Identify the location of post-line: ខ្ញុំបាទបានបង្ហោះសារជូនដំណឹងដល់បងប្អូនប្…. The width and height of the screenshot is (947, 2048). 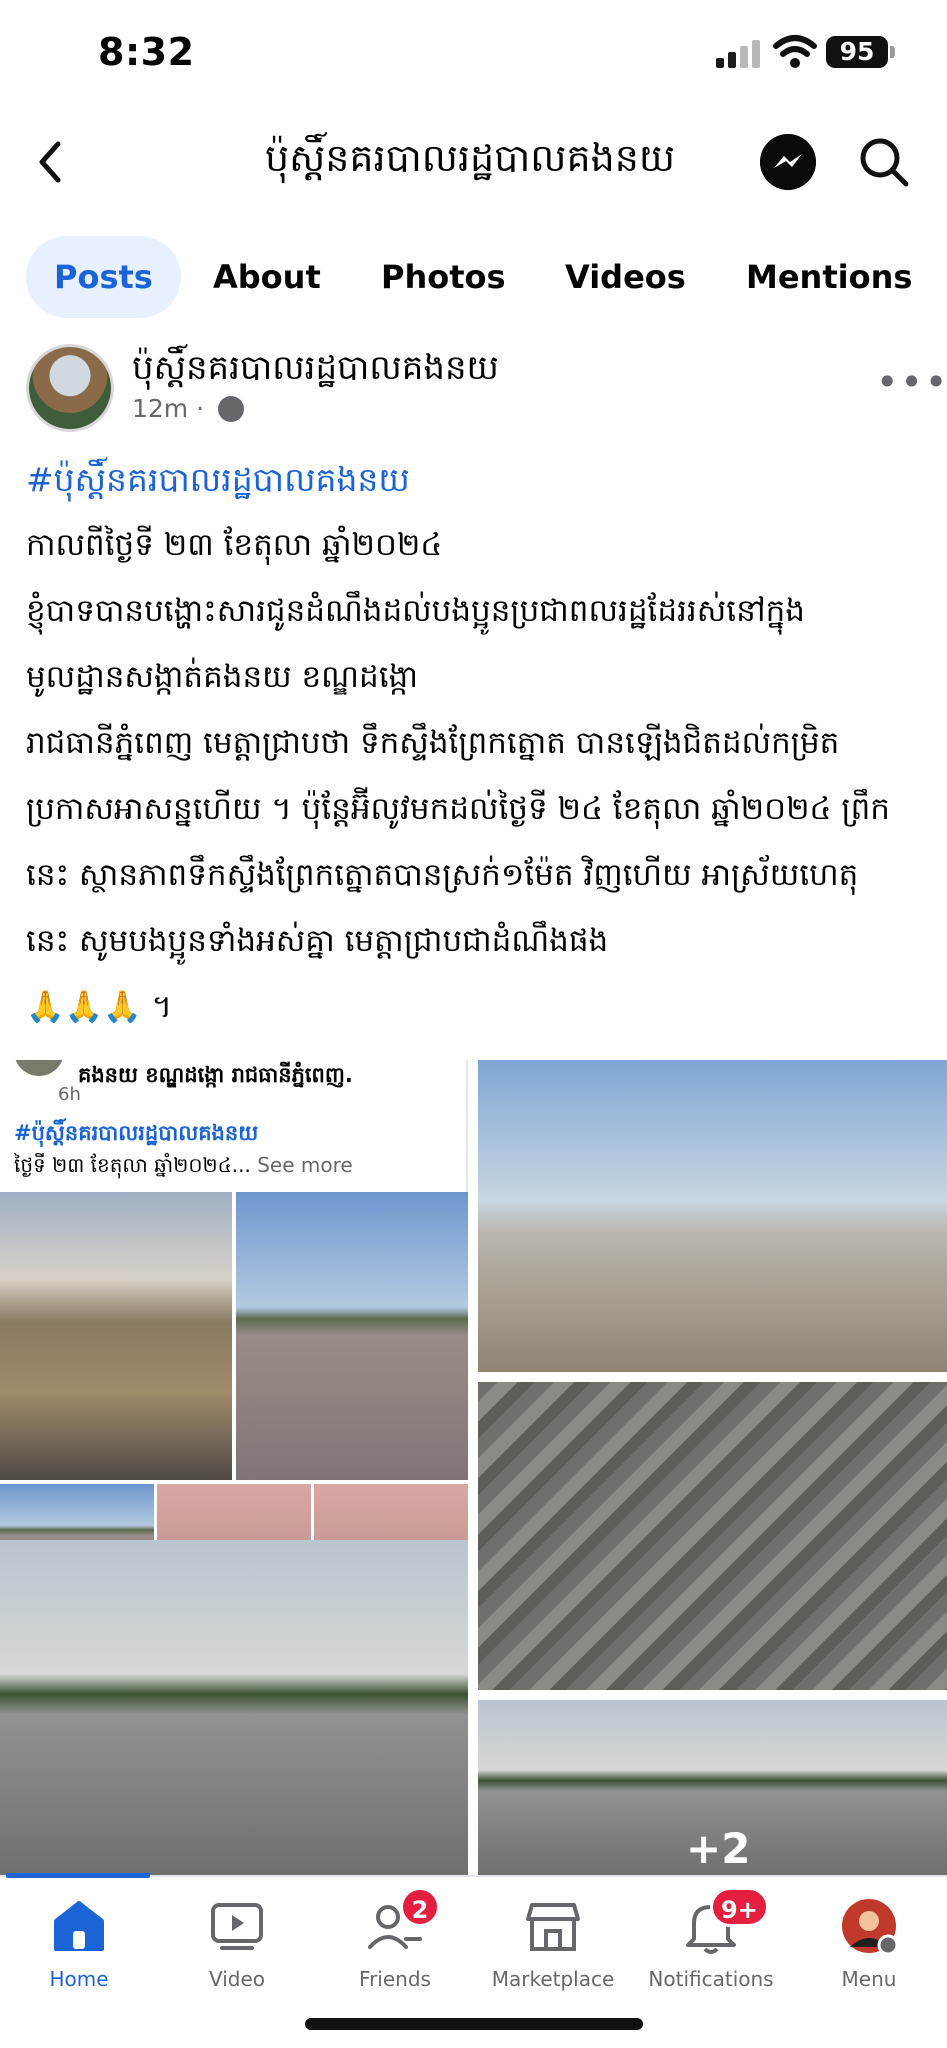
(415, 611).